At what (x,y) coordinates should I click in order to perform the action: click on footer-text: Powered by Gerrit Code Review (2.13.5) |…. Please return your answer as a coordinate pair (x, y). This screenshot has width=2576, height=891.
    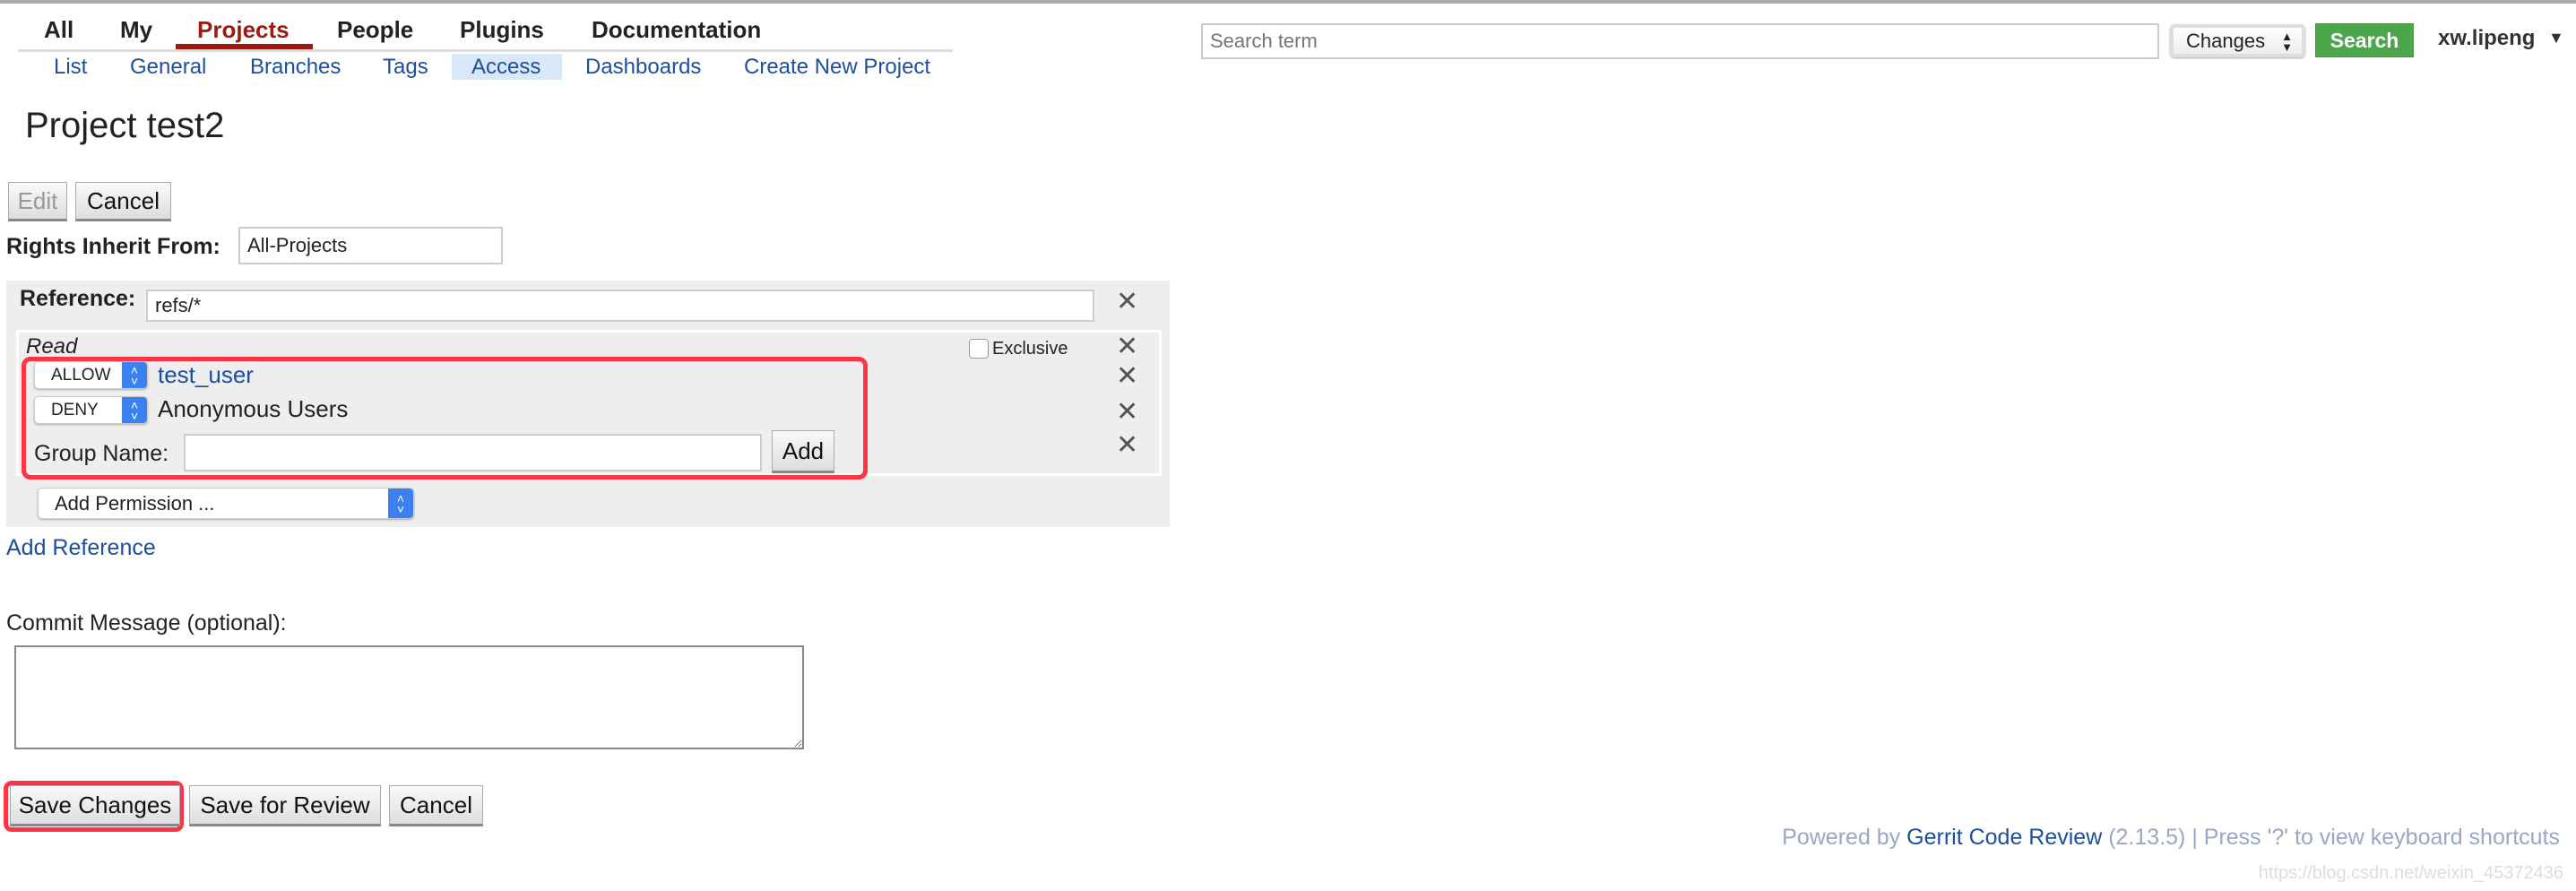
    Looking at the image, I should click on (2171, 838).